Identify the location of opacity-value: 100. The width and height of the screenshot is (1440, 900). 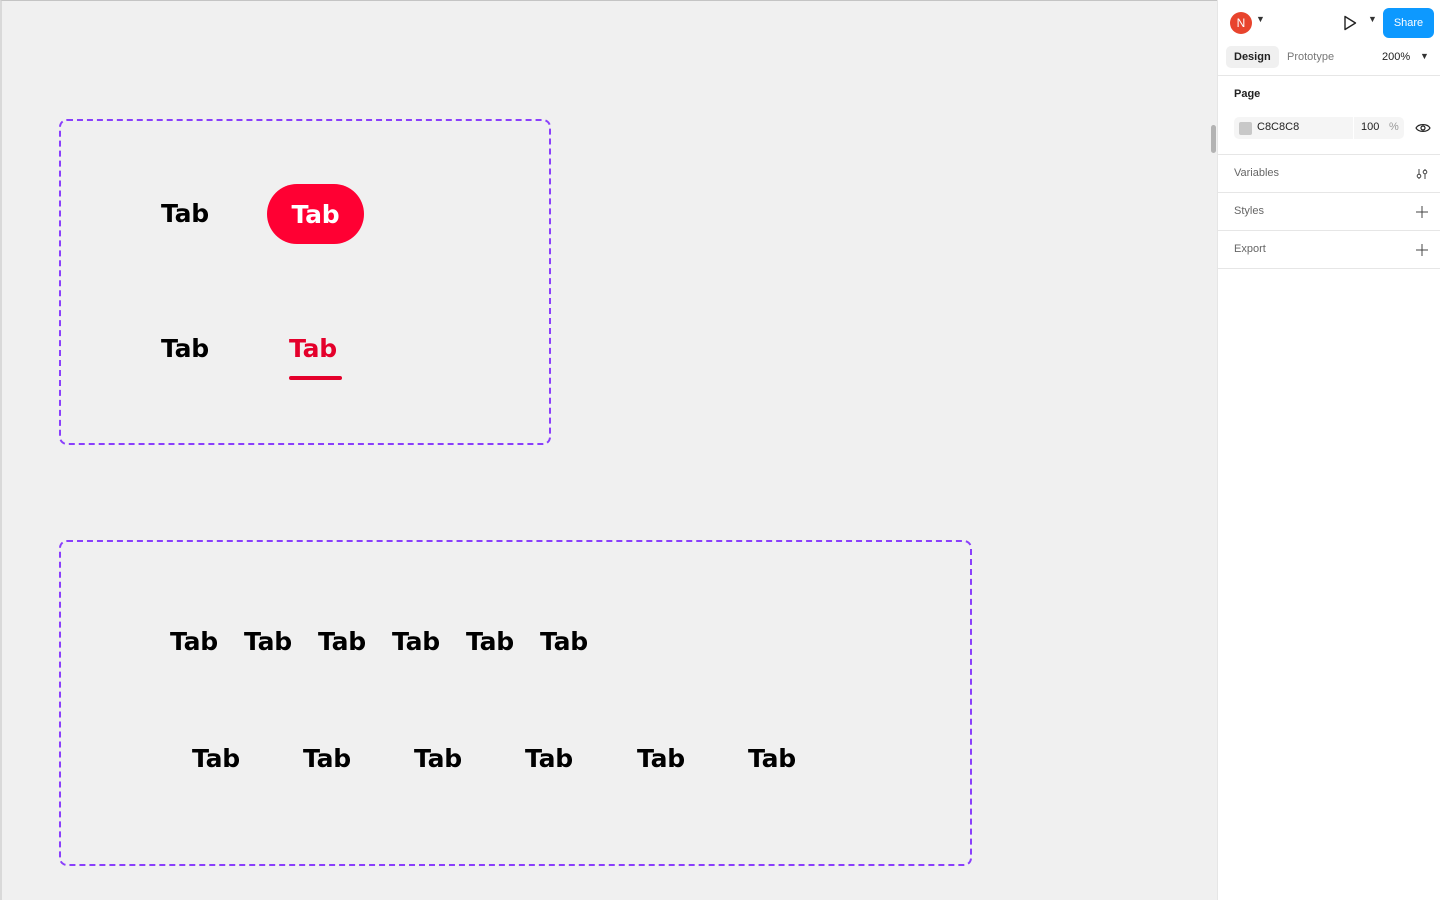
(1370, 127).